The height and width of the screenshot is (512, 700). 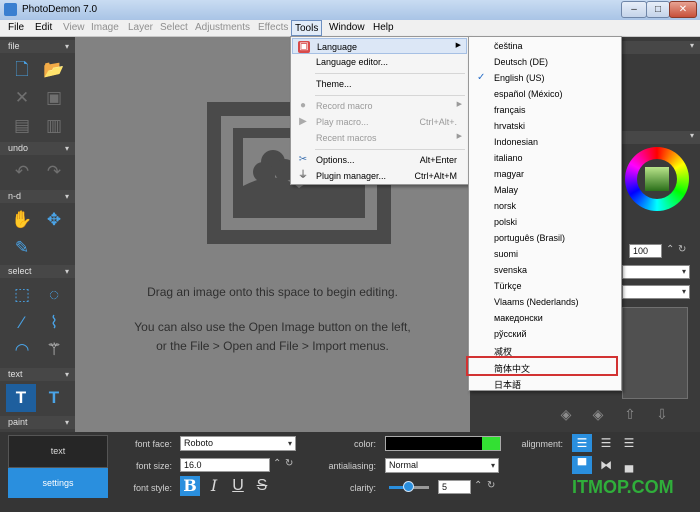 What do you see at coordinates (58, 483) in the screenshot?
I see `tab-settings: settings` at bounding box center [58, 483].